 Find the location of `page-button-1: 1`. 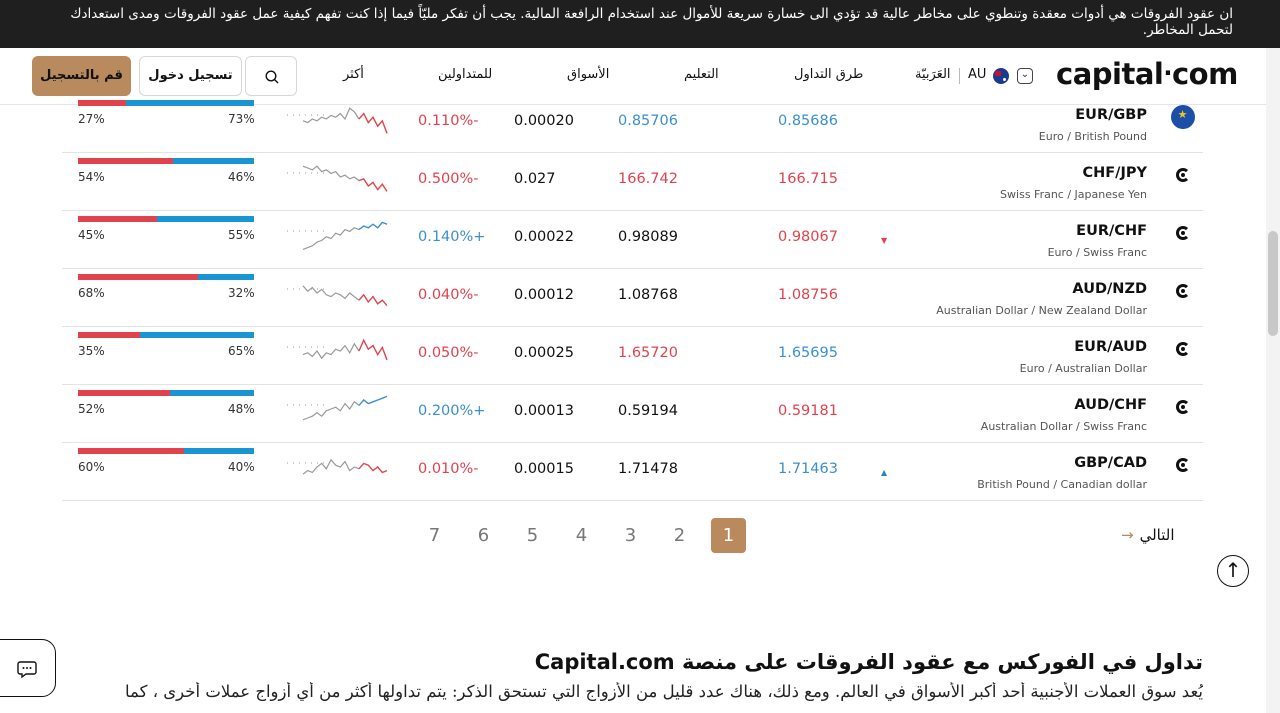

page-button-1: 1 is located at coordinates (728, 535).